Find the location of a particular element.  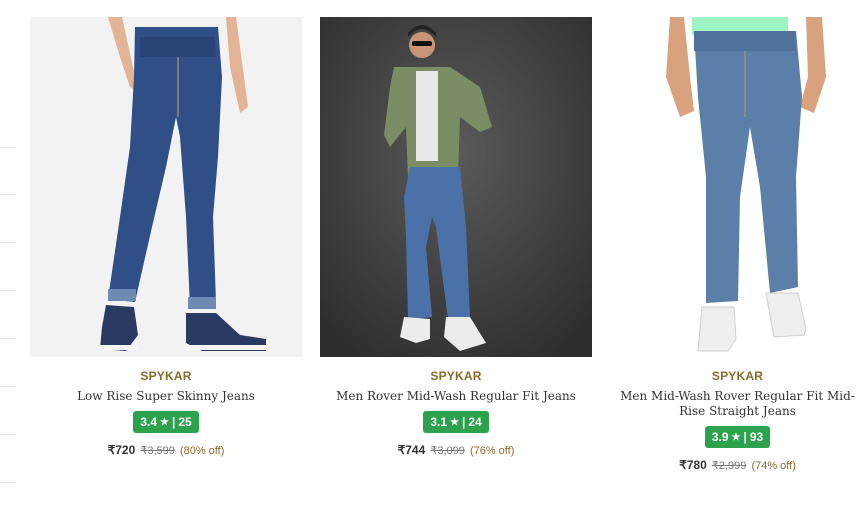

filter-sidebar-edge is located at coordinates (8, 265).